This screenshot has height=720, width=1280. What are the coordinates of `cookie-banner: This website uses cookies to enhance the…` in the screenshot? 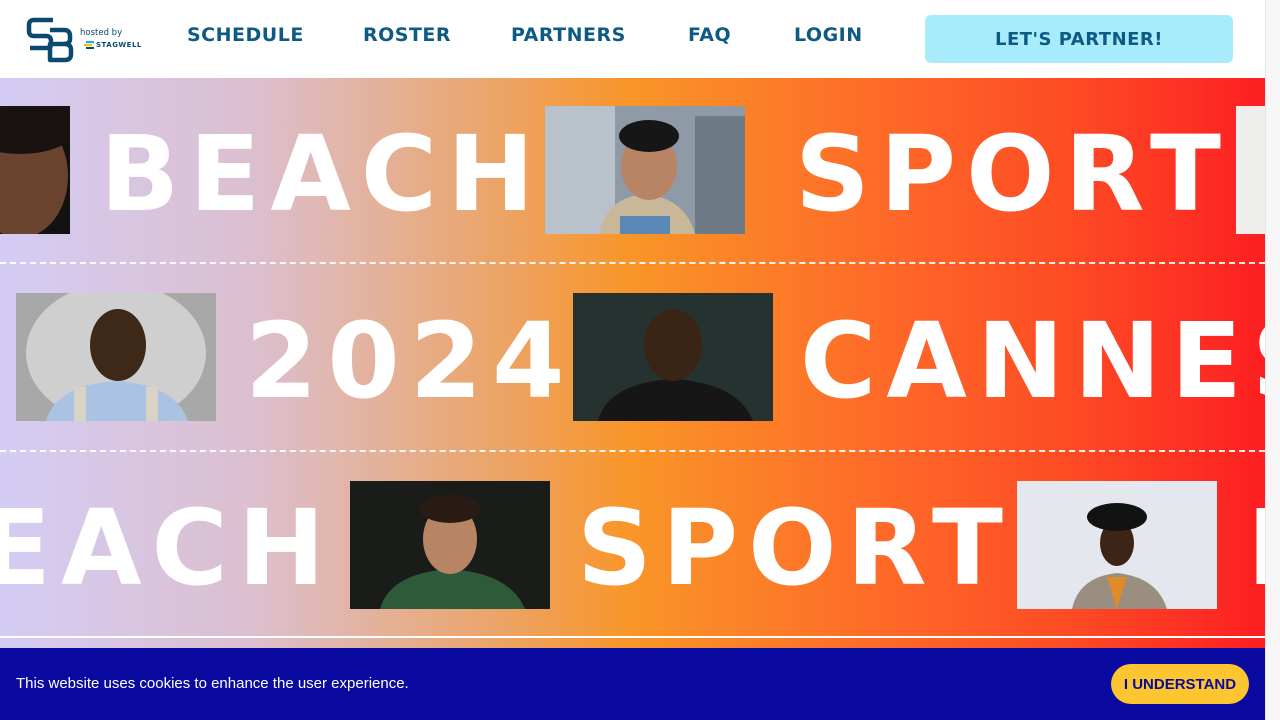 It's located at (632, 684).